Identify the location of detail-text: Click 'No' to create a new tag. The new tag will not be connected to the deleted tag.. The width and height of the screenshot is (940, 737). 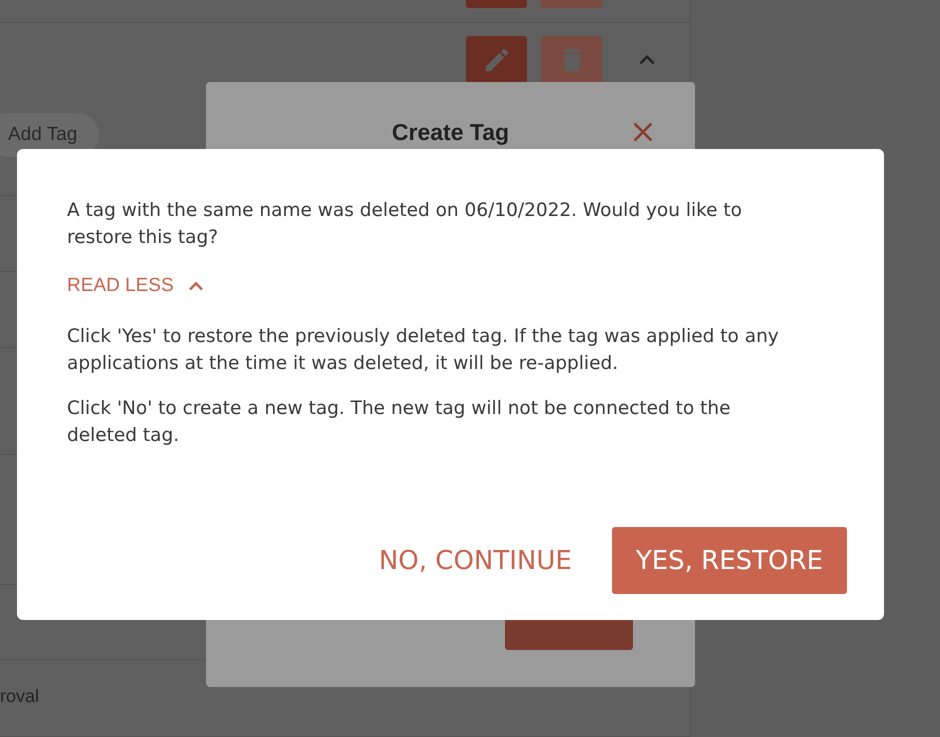
(399, 422).